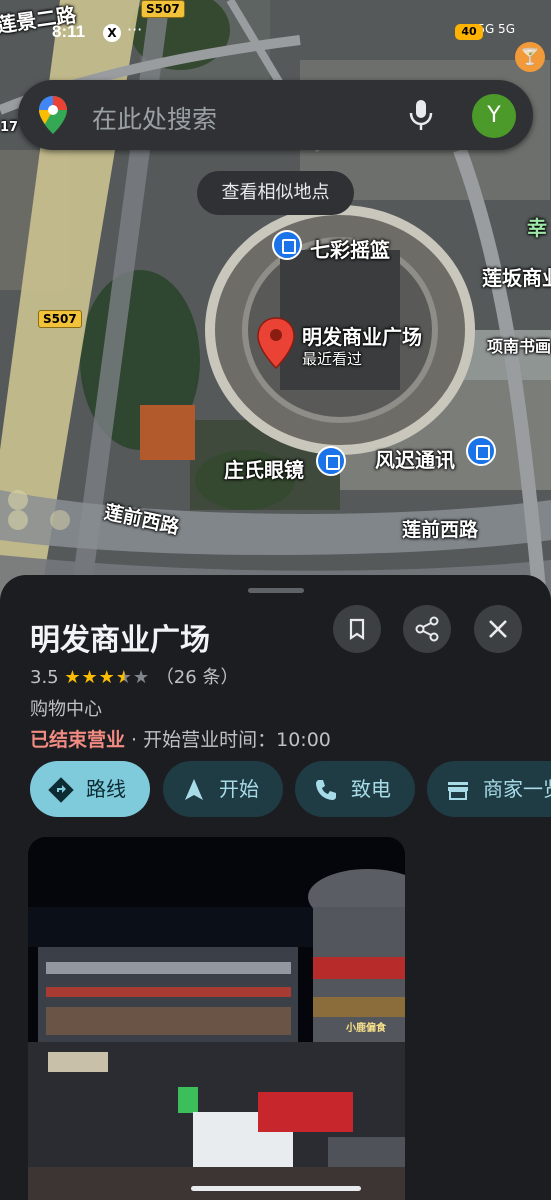 This screenshot has width=551, height=1200. I want to click on battery-icon: 40, so click(469, 32).